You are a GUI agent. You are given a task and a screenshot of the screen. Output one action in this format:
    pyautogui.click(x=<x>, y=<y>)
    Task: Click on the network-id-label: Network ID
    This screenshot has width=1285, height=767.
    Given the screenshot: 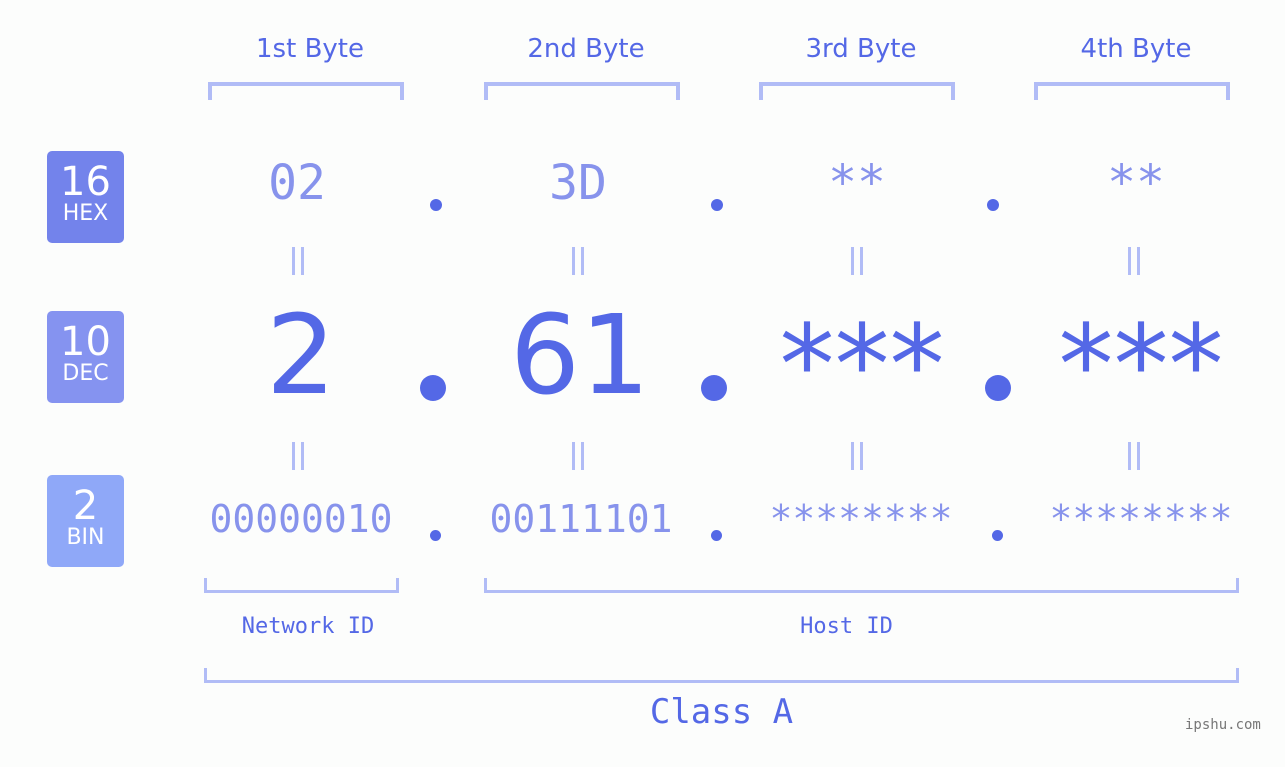 What is the action you would take?
    pyautogui.click(x=308, y=626)
    